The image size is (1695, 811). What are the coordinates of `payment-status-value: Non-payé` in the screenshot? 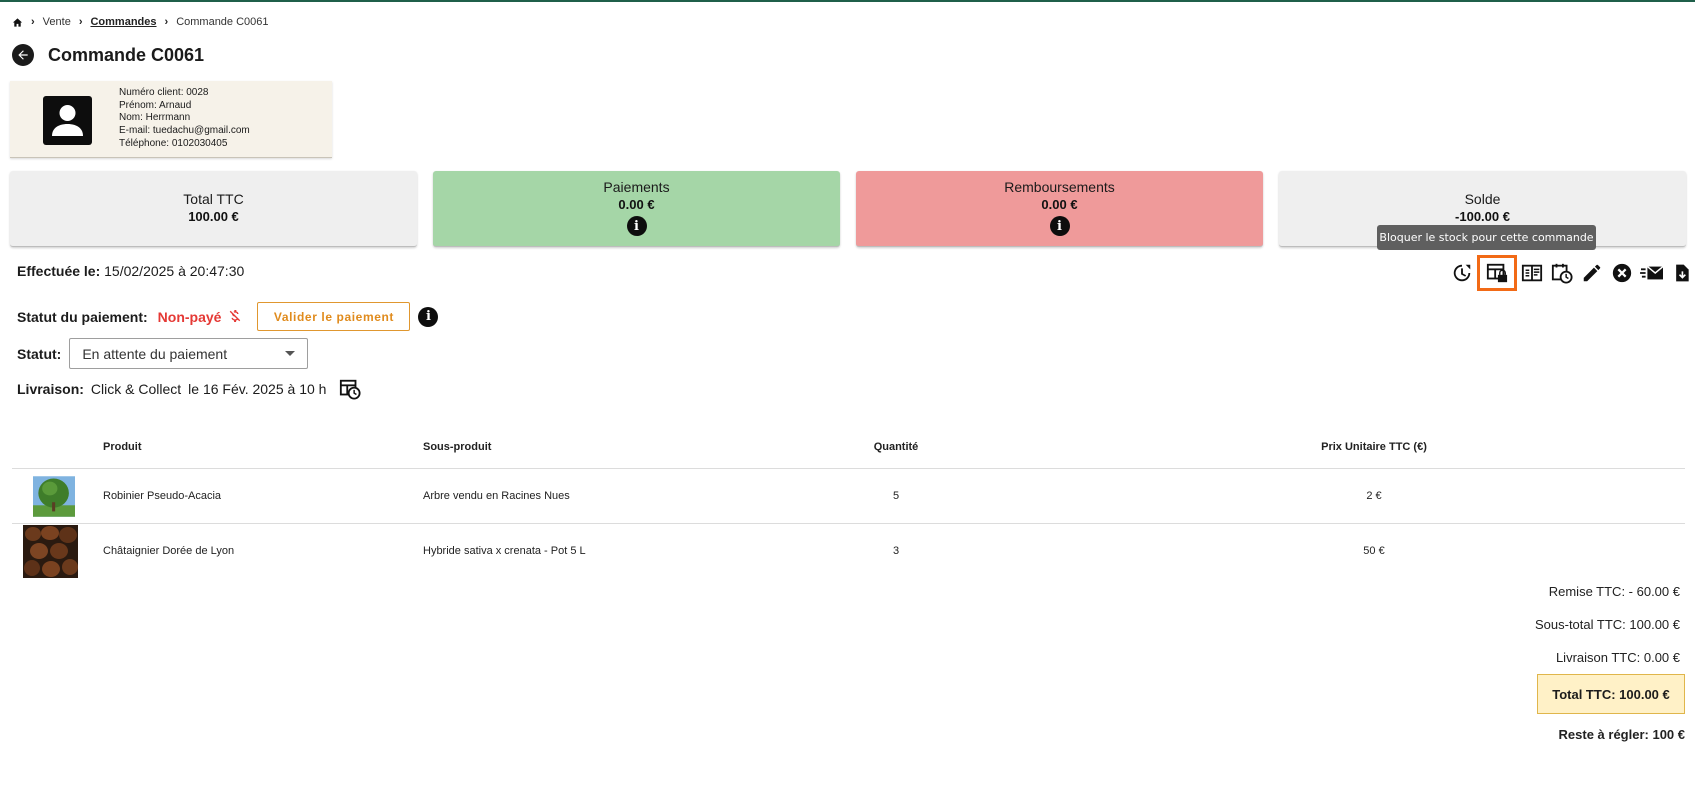 It's located at (189, 316).